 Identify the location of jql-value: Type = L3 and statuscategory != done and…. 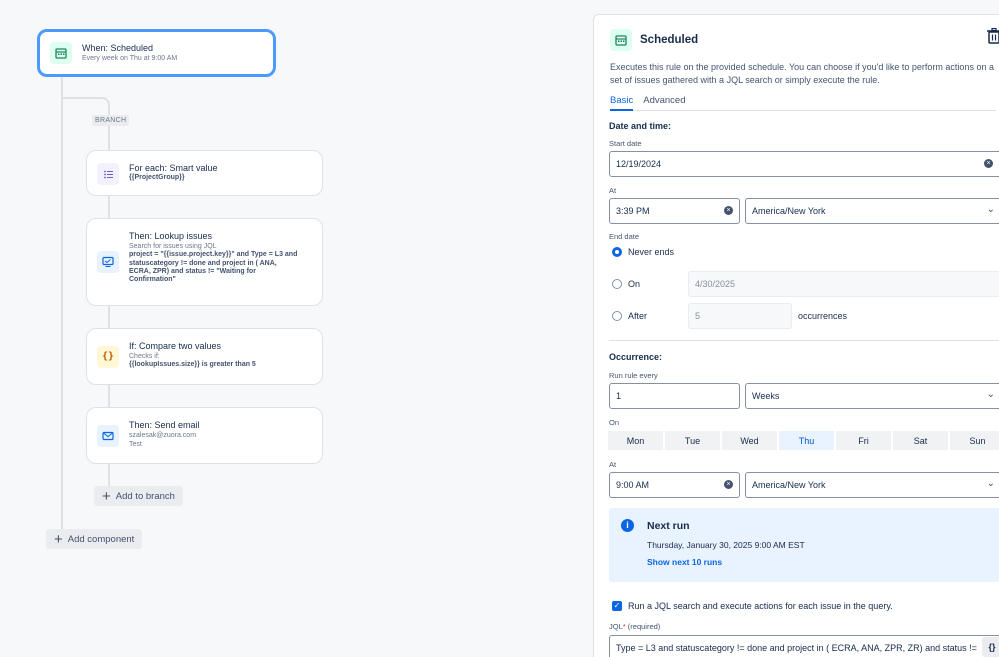
(796, 648).